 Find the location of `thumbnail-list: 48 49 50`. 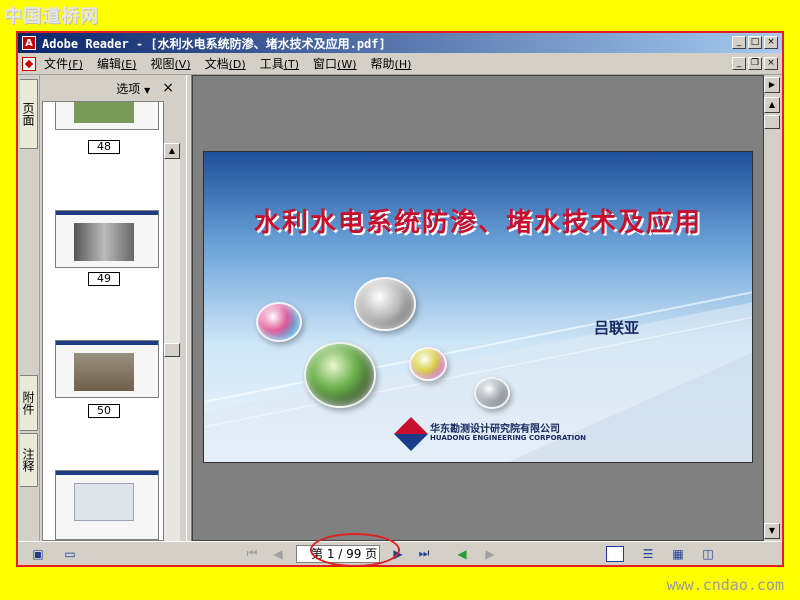

thumbnail-list: 48 49 50 is located at coordinates (103, 321).